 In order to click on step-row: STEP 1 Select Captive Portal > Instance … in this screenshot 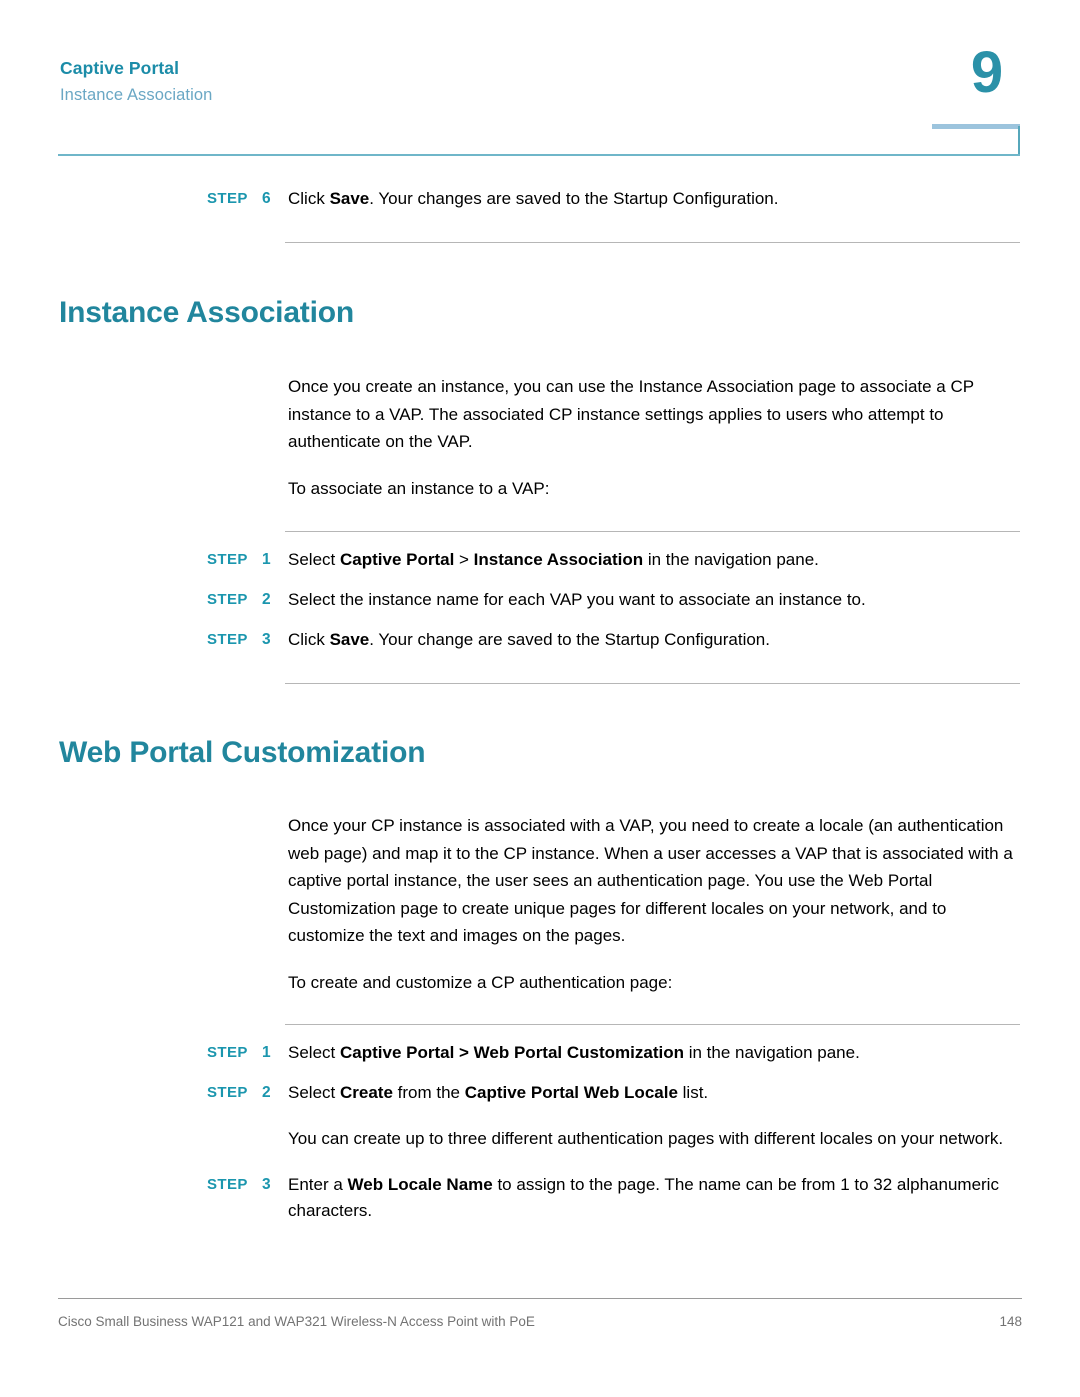, I will do `click(540, 560)`.